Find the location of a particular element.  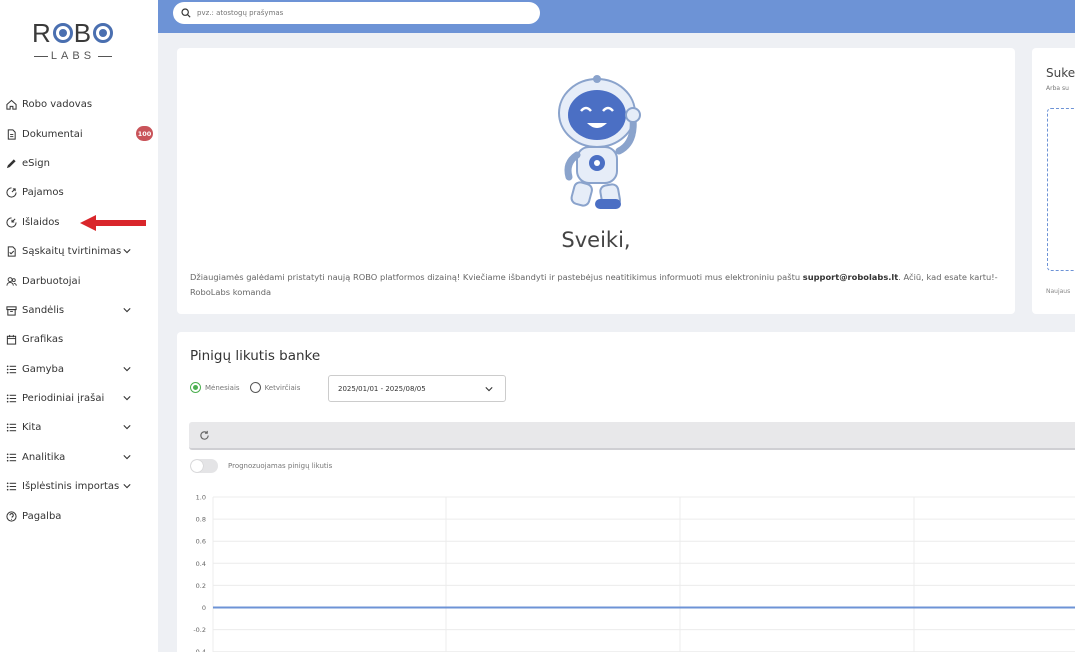

y-tick-label: 0.4 is located at coordinates (201, 564).